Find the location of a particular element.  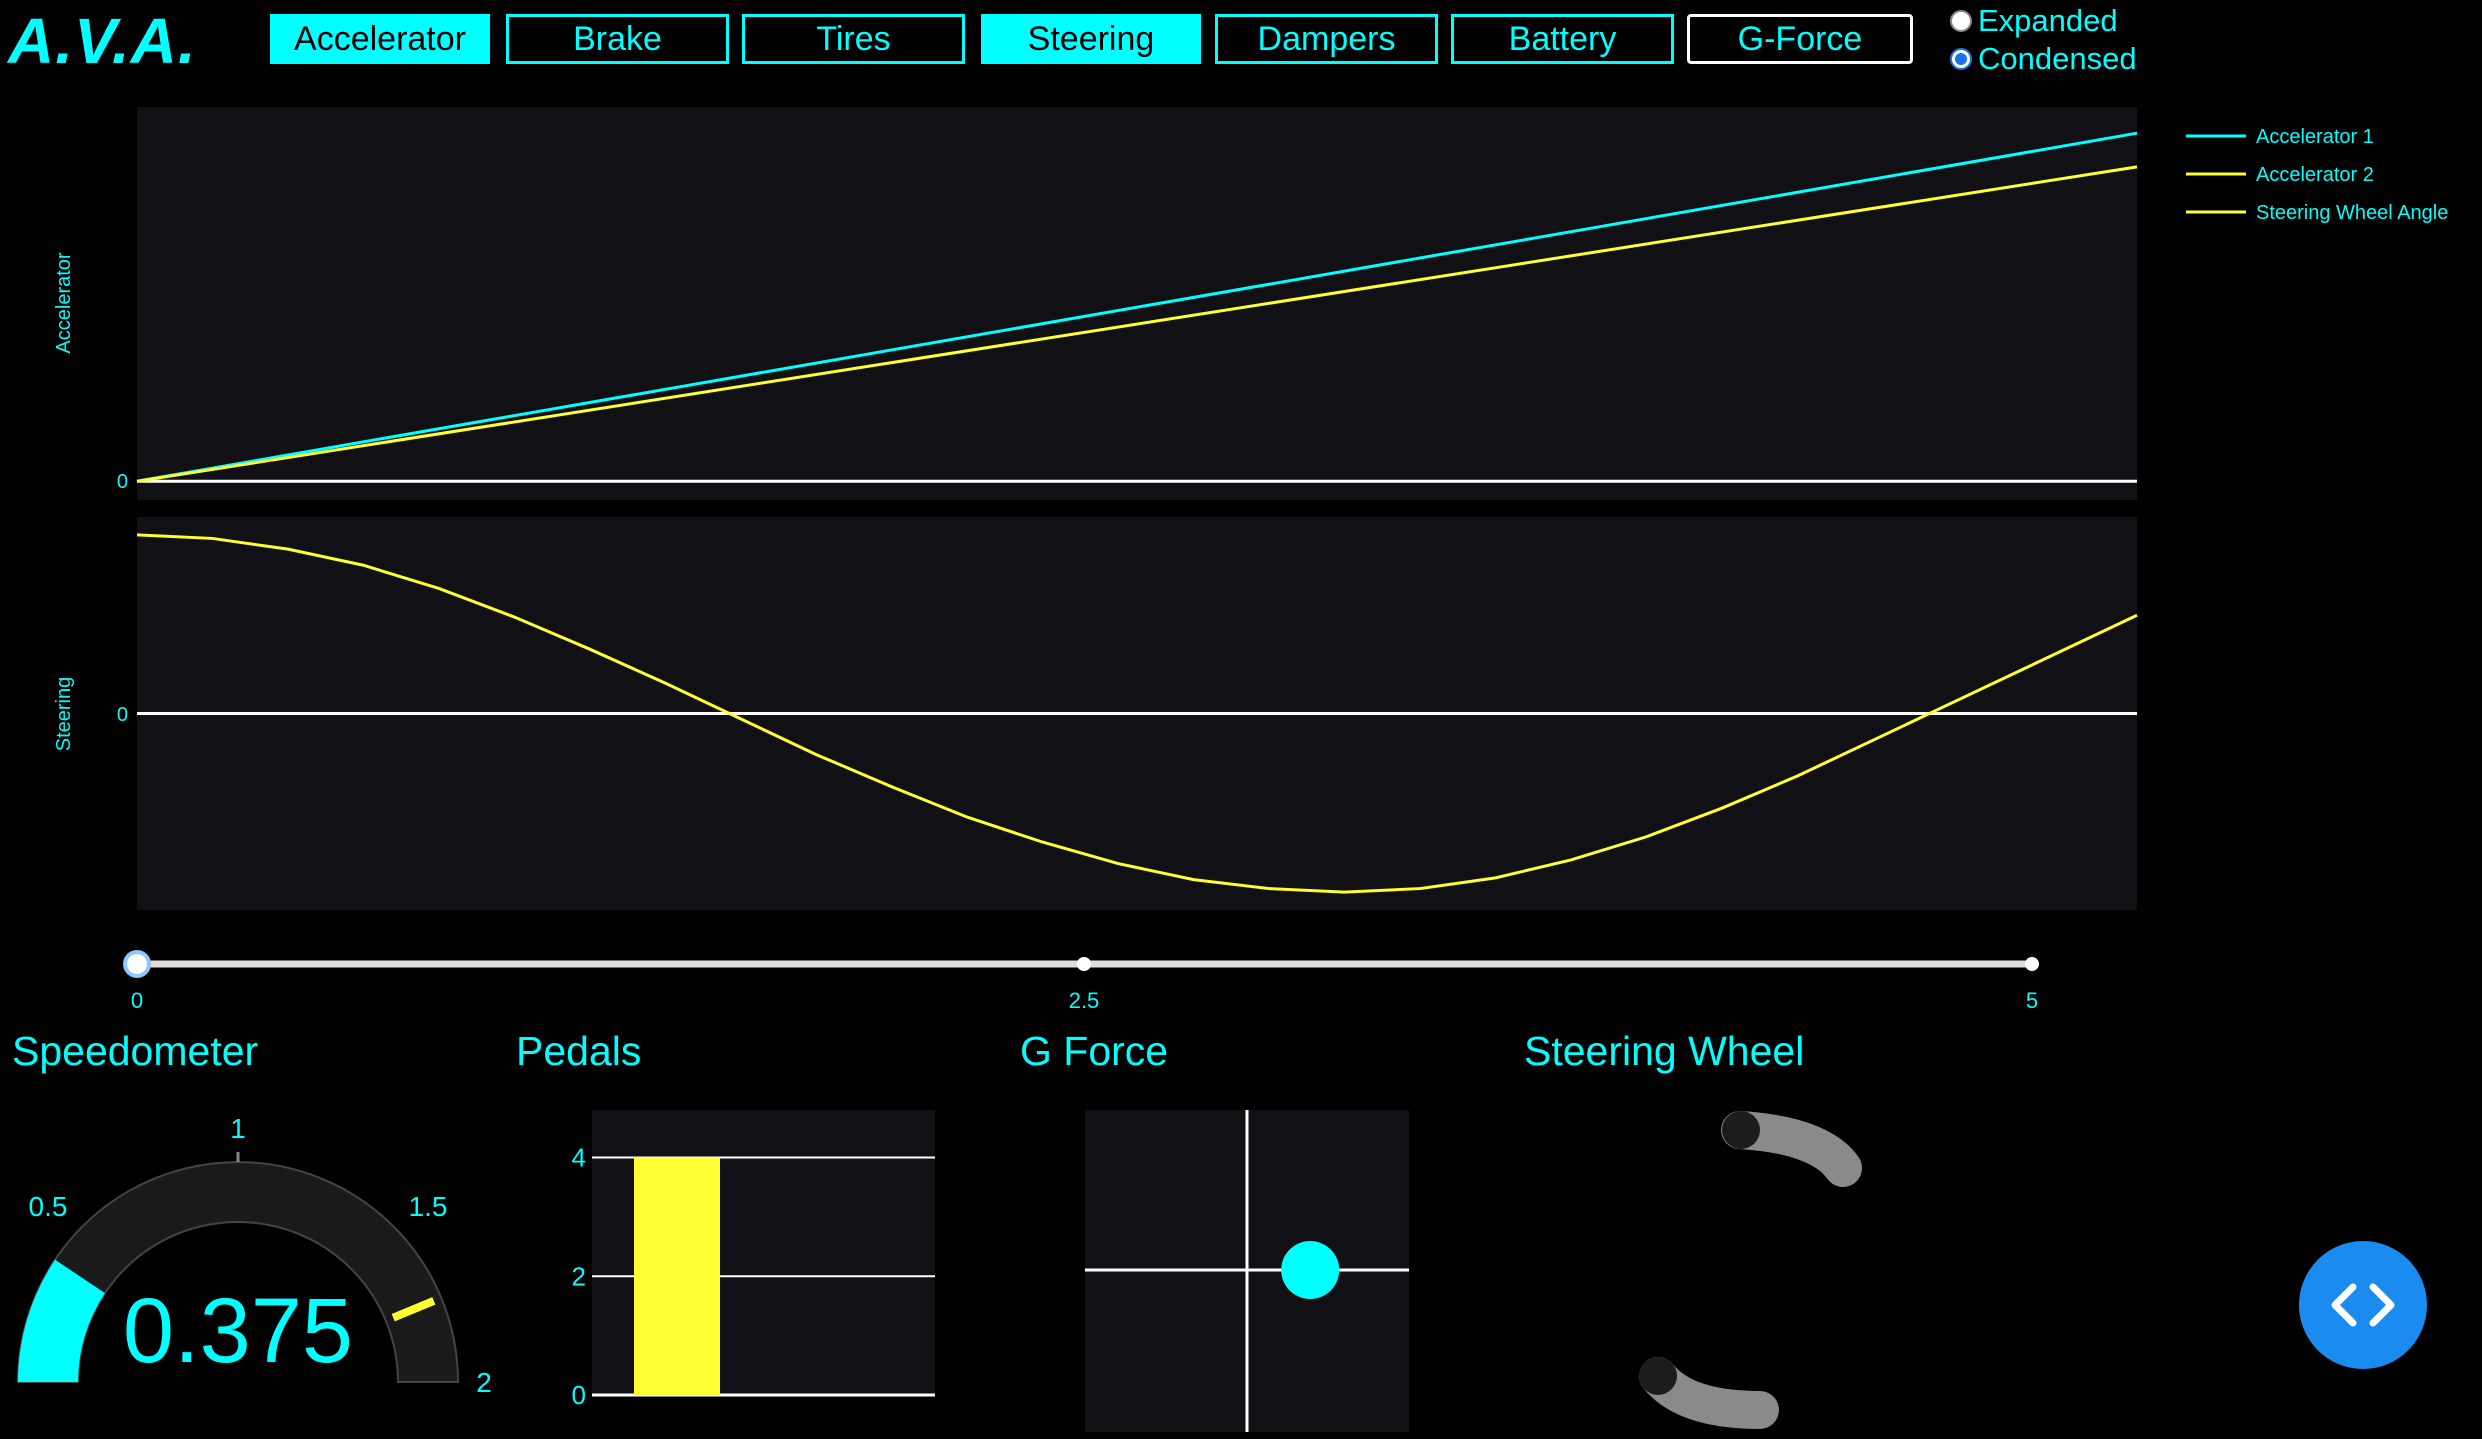

time-slider-handle is located at coordinates (137, 964).